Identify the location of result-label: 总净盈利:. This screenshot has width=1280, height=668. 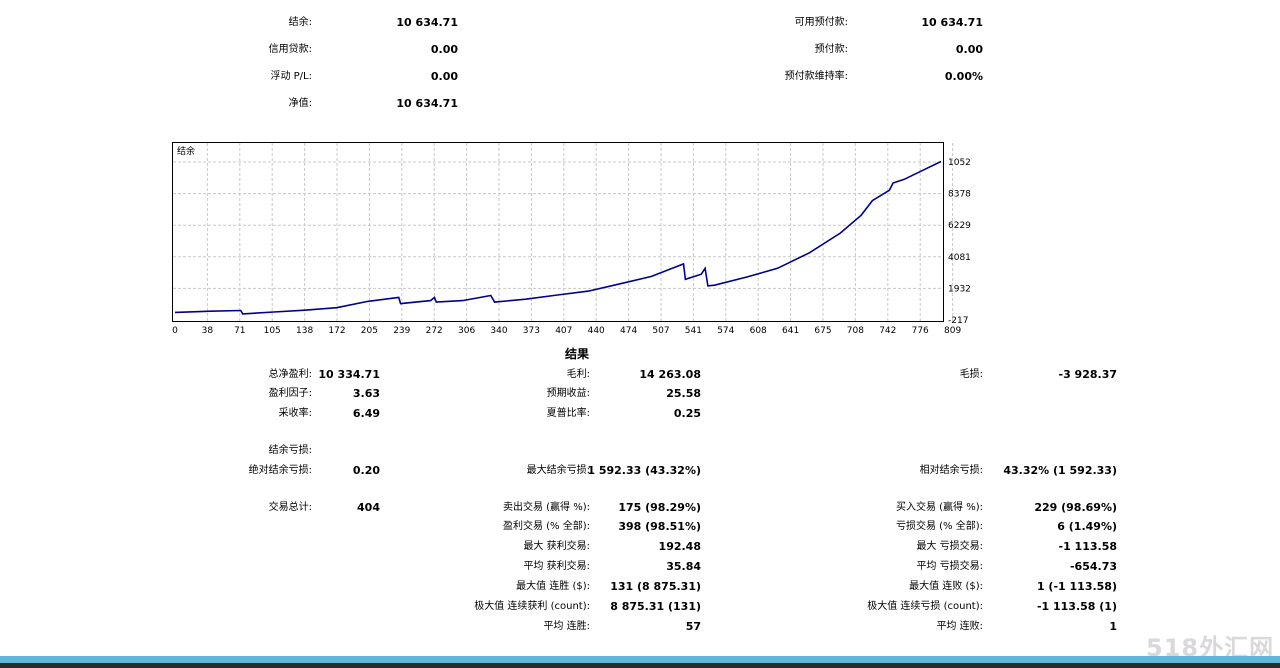
(290, 374).